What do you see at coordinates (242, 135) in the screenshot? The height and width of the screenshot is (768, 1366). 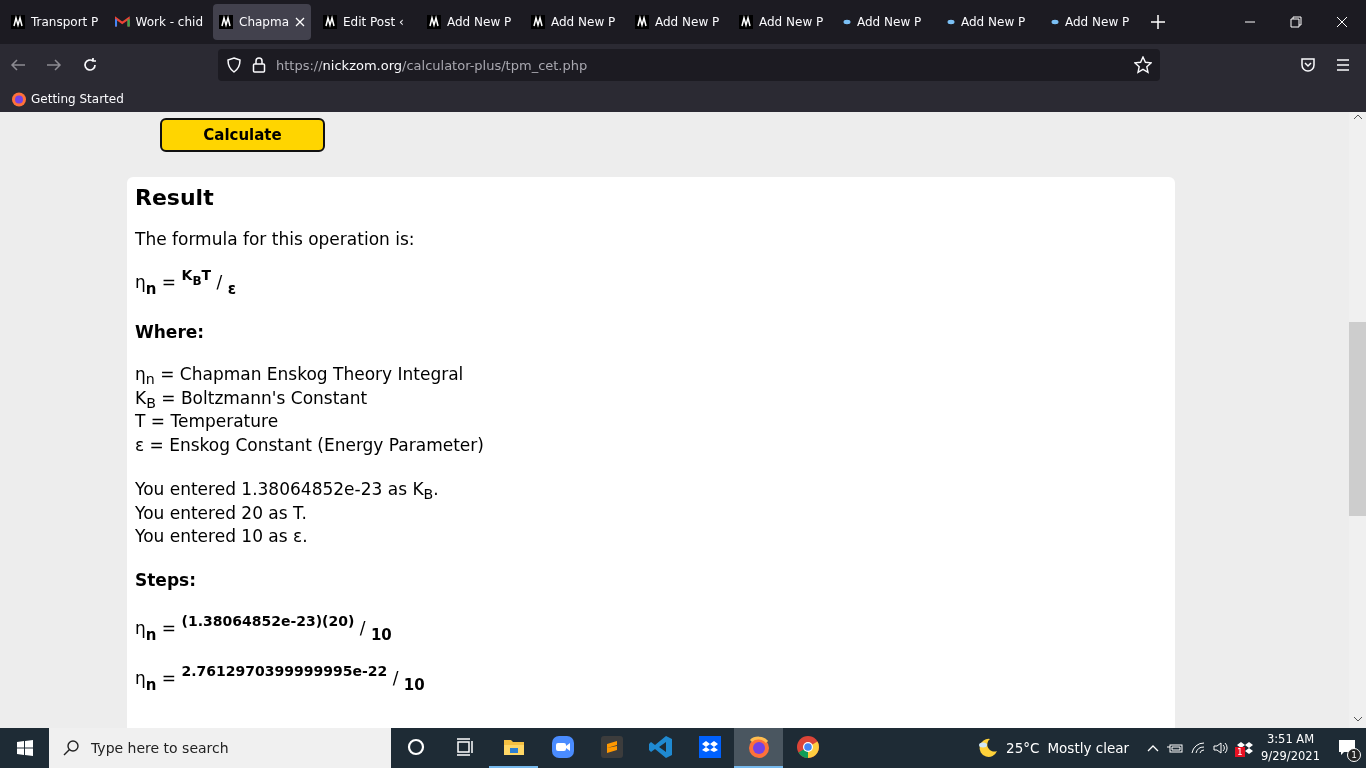 I see `calculate-button: Calculate` at bounding box center [242, 135].